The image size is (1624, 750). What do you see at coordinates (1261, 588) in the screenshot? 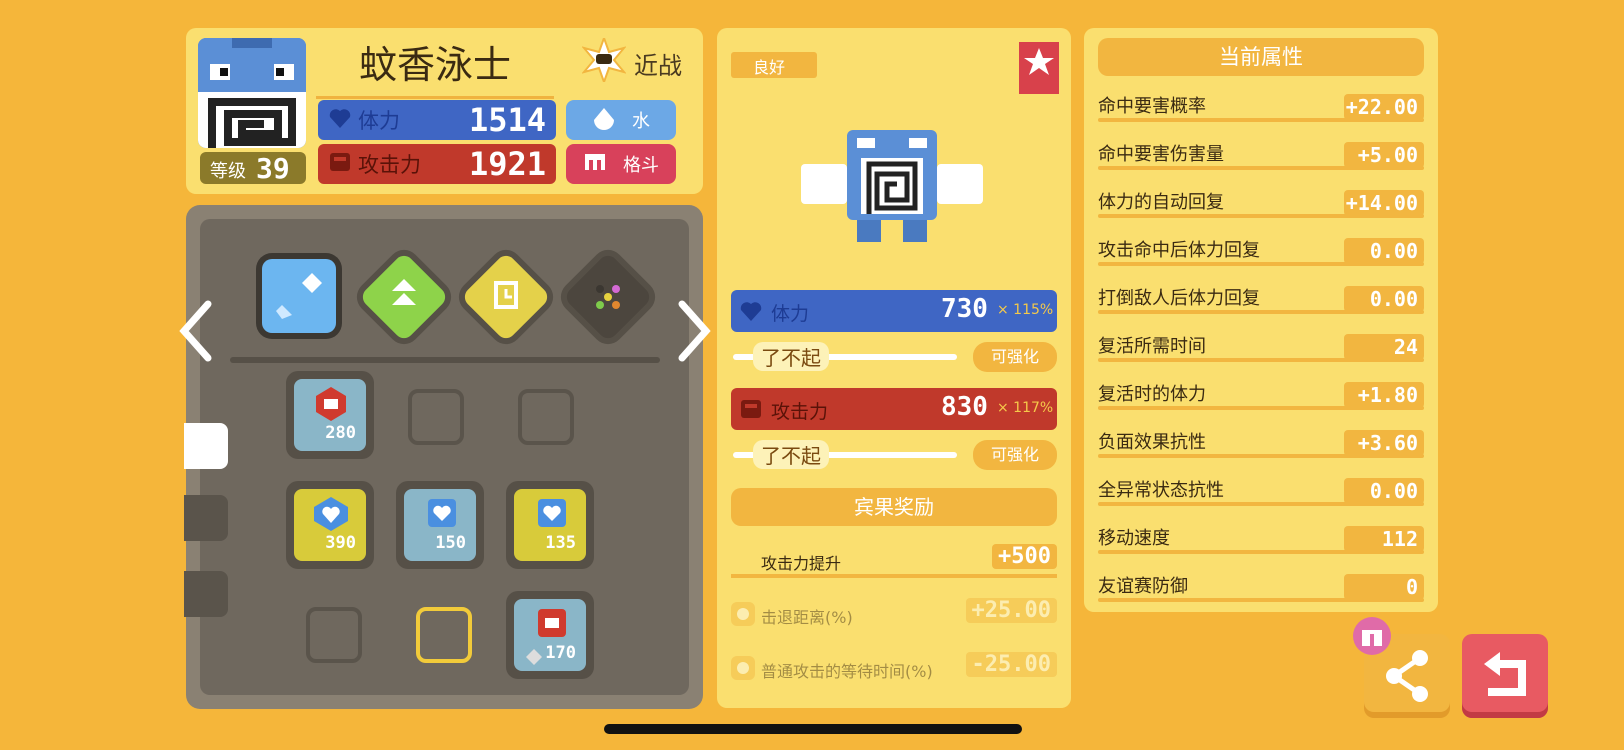
I see `attribute-row: 友谊赛防御 0` at bounding box center [1261, 588].